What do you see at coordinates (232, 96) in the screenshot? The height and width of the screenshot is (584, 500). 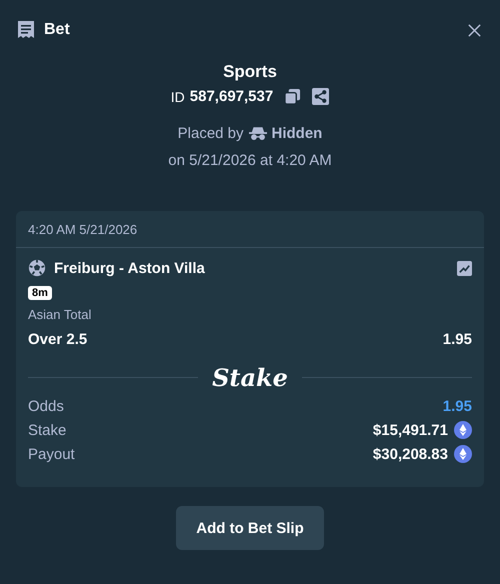 I see `bet-id: 587,697,537` at bounding box center [232, 96].